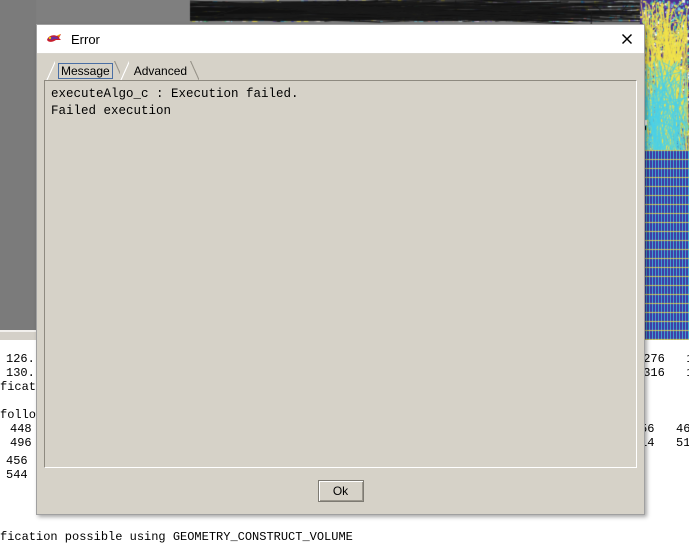 This screenshot has height=547, width=689. Describe the element at coordinates (340, 70) in the screenshot. I see `dialog-tabstrip: Message Advanced` at that location.